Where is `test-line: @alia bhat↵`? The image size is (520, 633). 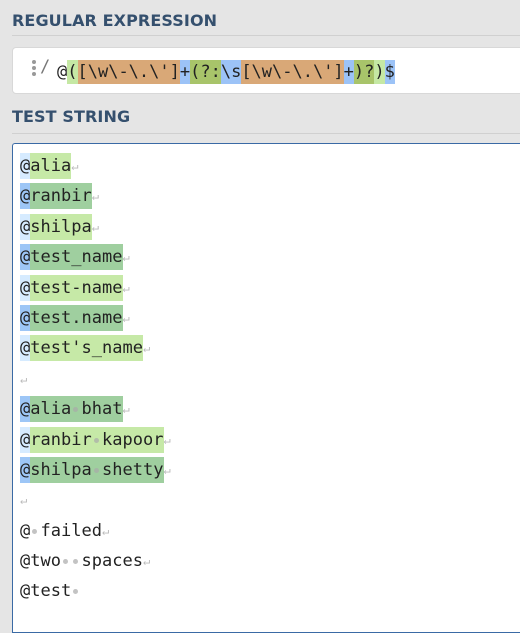 test-line: @alia bhat↵ is located at coordinates (95, 411).